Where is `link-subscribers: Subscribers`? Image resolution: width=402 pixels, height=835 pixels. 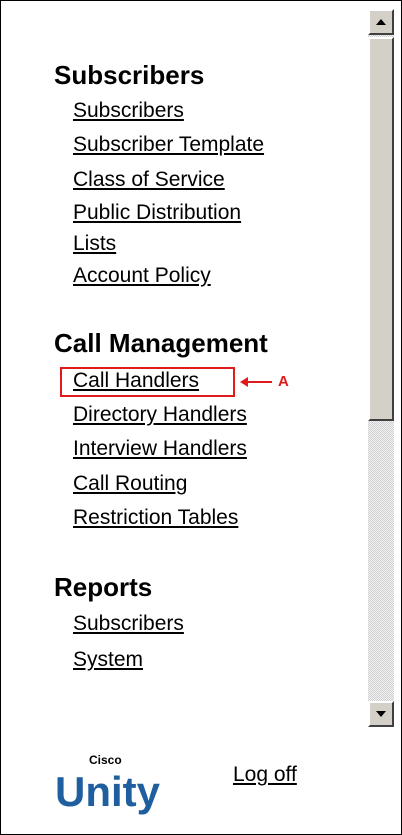 link-subscribers: Subscribers is located at coordinates (128, 111).